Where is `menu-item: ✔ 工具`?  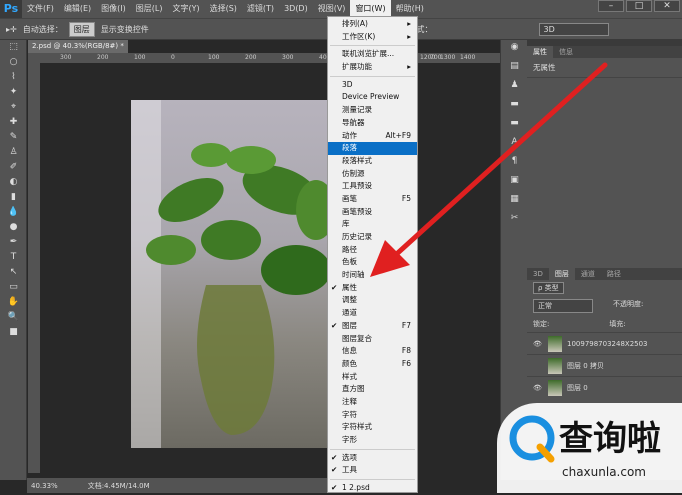
menu-item: ✔ 工具 is located at coordinates (372, 470).